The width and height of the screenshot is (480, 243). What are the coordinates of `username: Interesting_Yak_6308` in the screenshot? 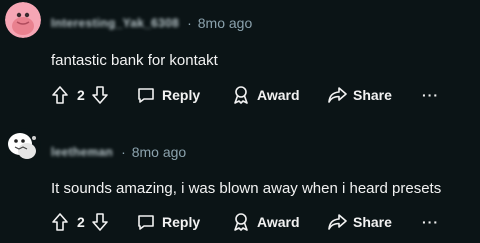 It's located at (115, 23).